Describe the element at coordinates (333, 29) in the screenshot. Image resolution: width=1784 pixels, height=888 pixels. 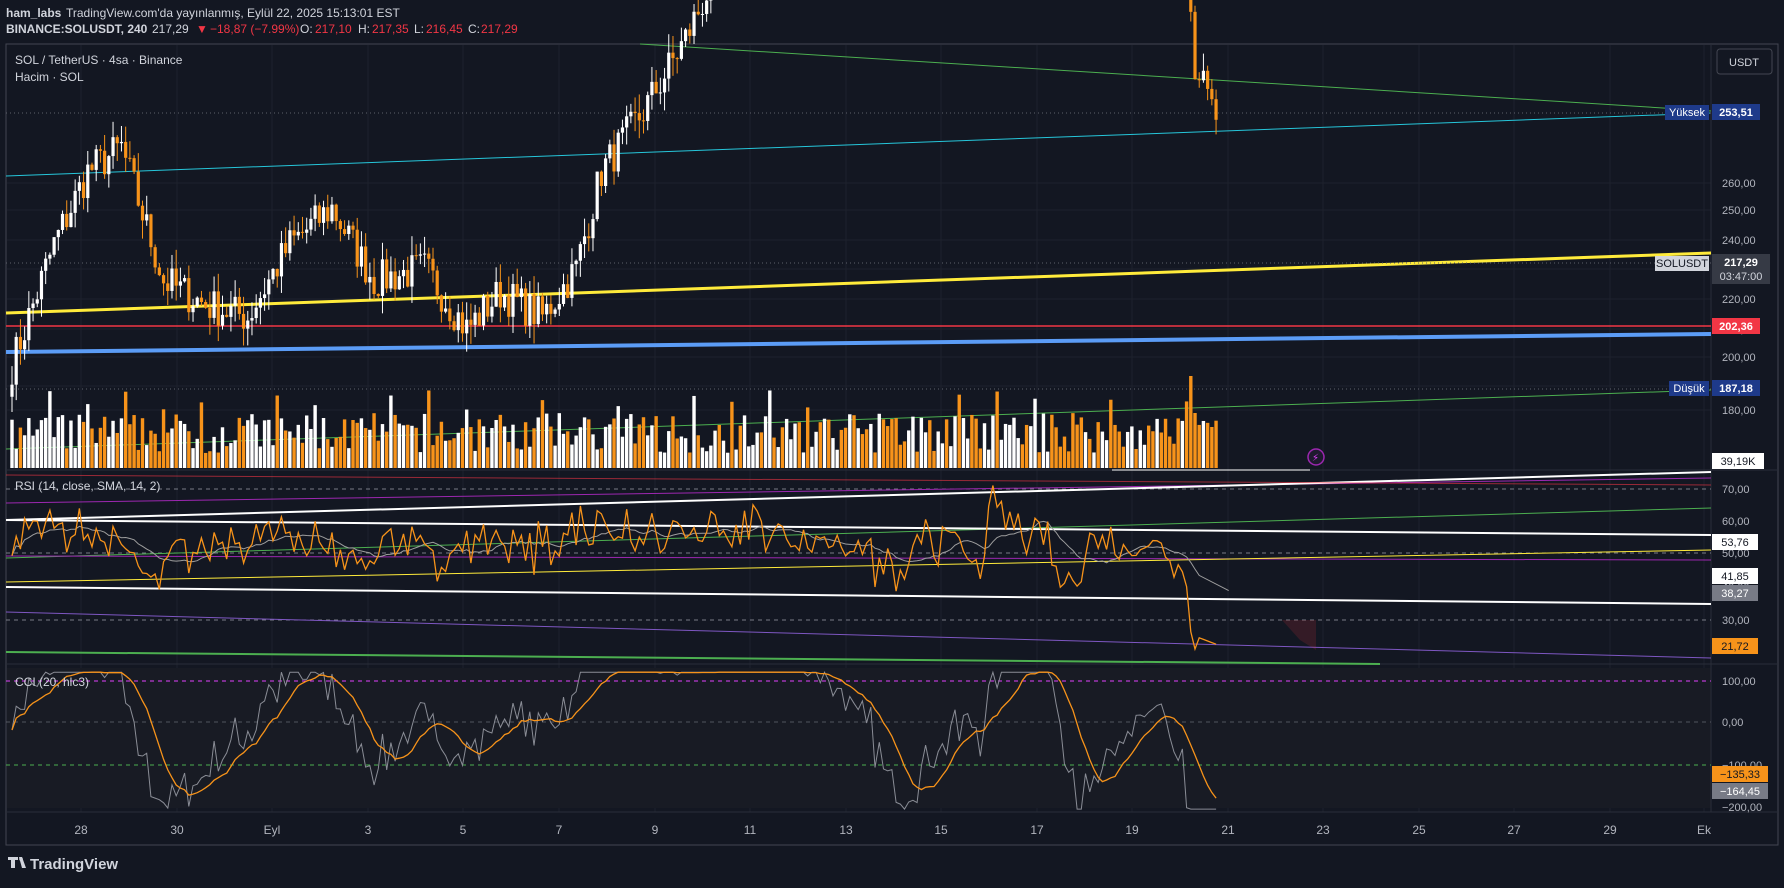
I see `ohlc-o-value: 217,10` at that location.